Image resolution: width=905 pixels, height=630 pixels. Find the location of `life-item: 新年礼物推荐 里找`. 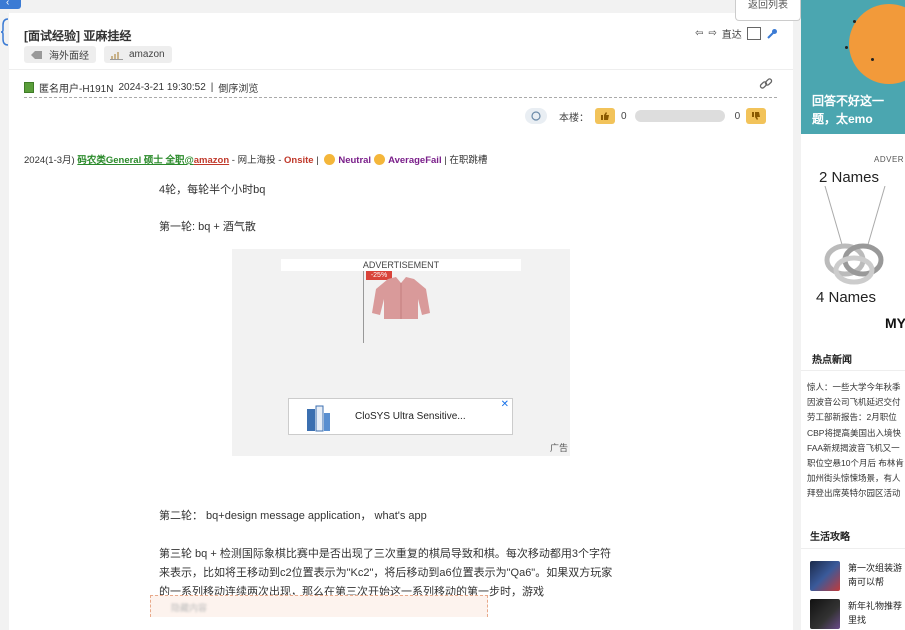

life-item: 新年礼物推荐 里找 is located at coordinates (856, 614).